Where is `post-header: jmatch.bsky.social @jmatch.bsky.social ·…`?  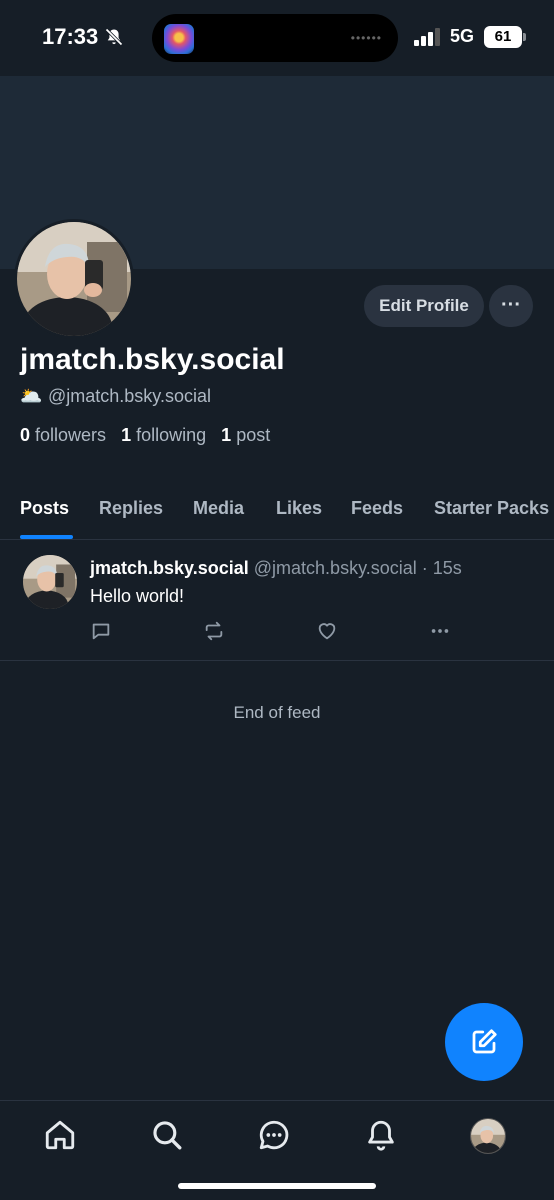
post-header: jmatch.bsky.social @jmatch.bsky.social ·… is located at coordinates (276, 568).